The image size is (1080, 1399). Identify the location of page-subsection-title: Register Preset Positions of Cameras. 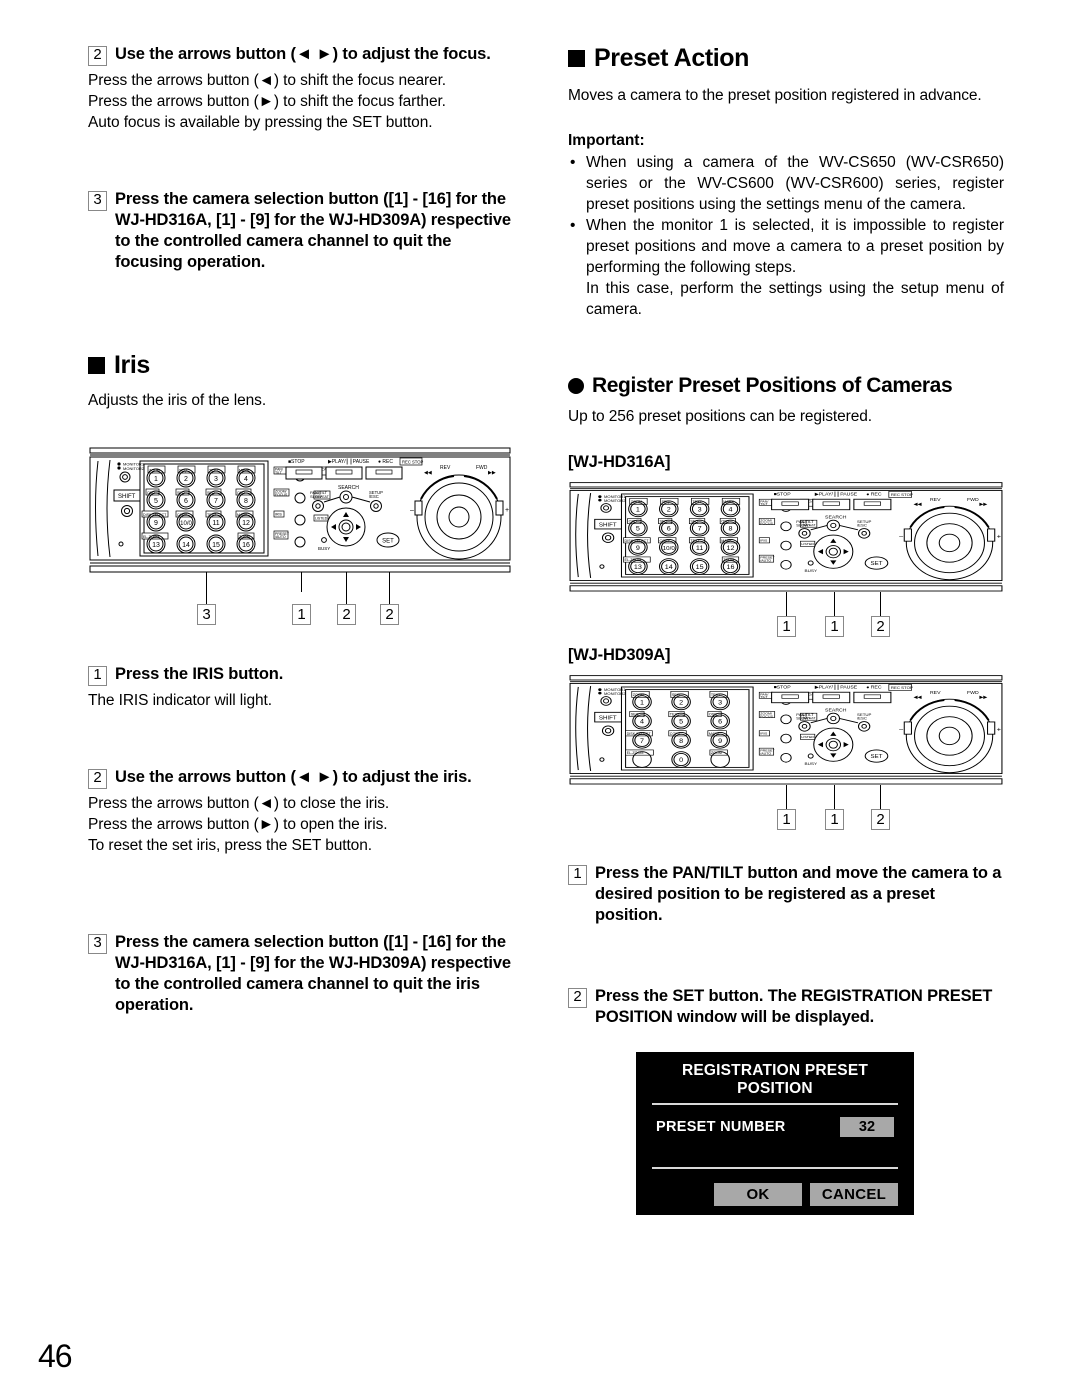
(772, 385).